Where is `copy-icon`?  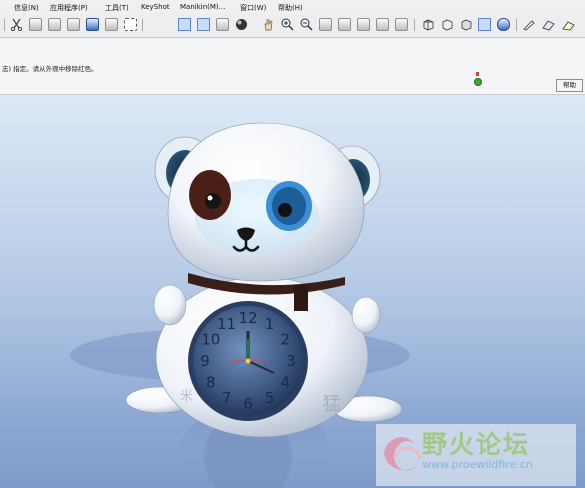 copy-icon is located at coordinates (35, 24).